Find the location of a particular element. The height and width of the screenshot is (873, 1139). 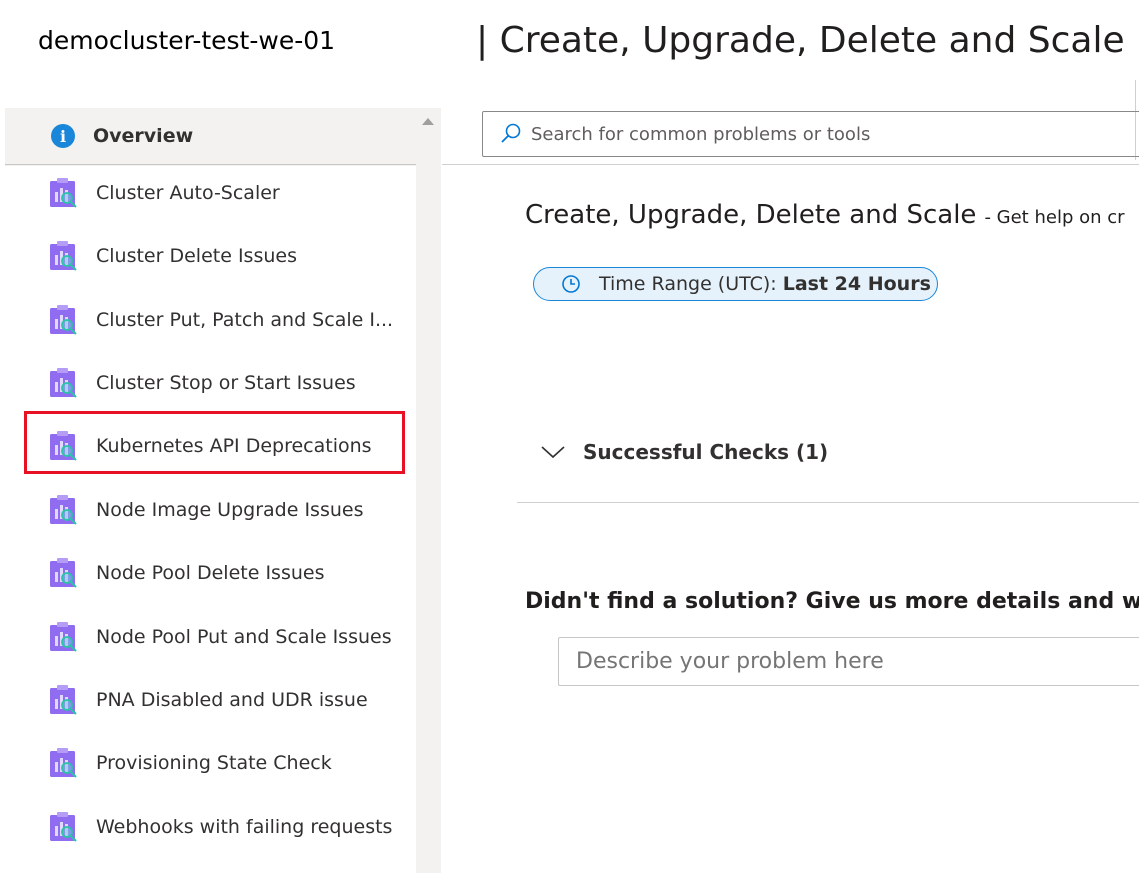

sidebar-item: Node Image Upgrade Issues is located at coordinates (210, 510).